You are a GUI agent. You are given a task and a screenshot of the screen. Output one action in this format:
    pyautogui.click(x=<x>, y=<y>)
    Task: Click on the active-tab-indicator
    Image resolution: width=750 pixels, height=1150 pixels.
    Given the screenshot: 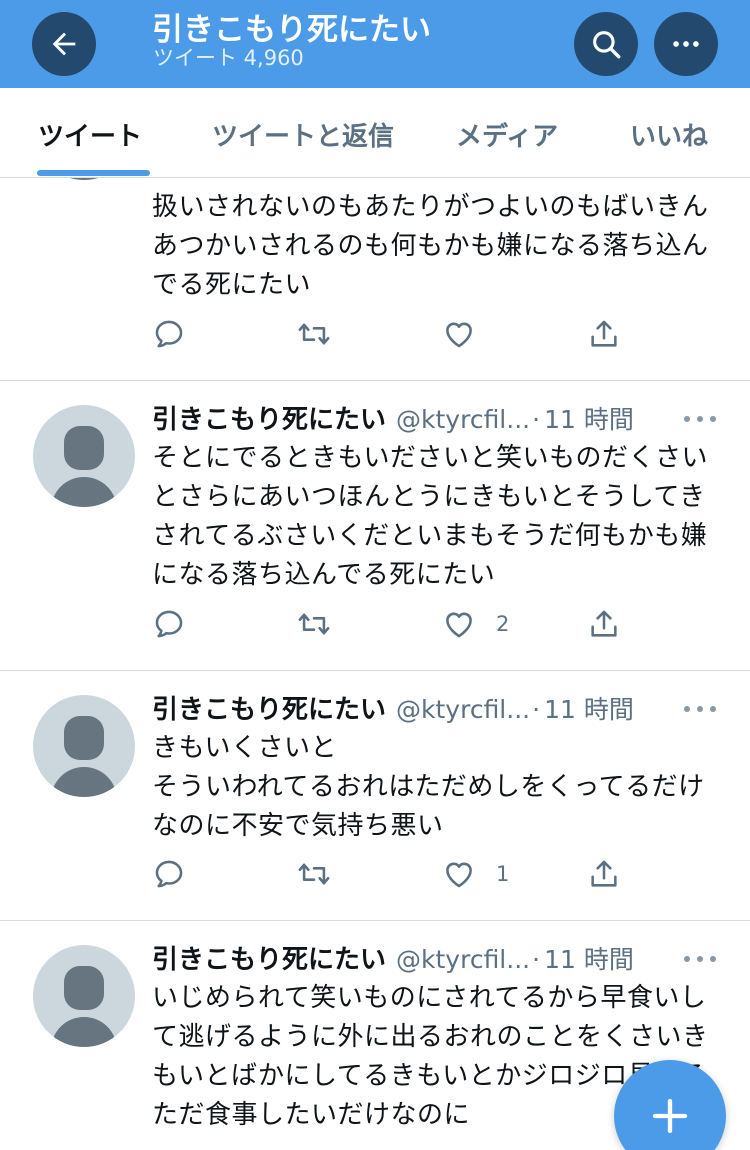 What is the action you would take?
    pyautogui.click(x=93, y=173)
    